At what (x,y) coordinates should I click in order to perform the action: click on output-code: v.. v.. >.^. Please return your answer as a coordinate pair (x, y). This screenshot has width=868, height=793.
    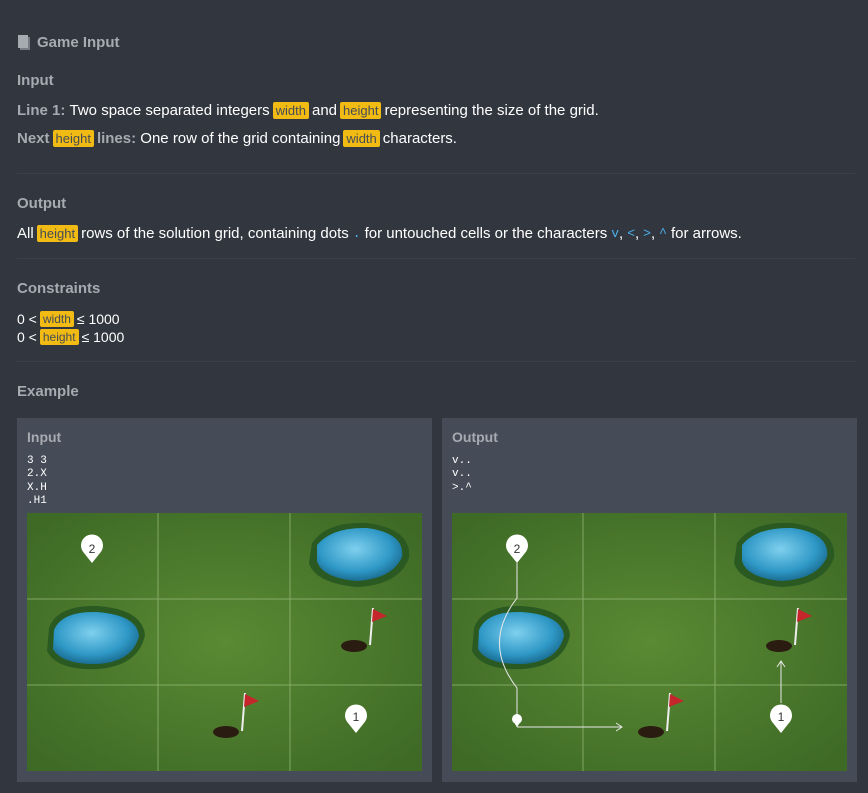
    Looking at the image, I should click on (462, 475).